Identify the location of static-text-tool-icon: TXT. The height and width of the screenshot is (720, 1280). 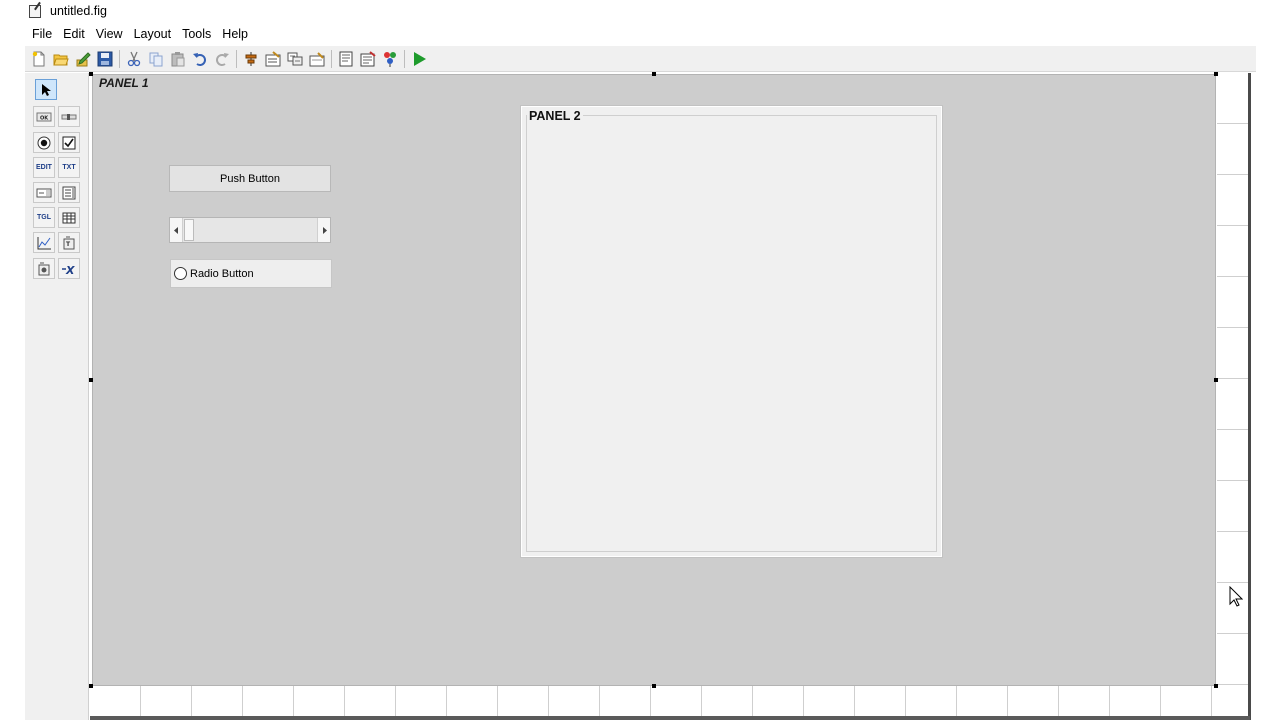
(69, 167).